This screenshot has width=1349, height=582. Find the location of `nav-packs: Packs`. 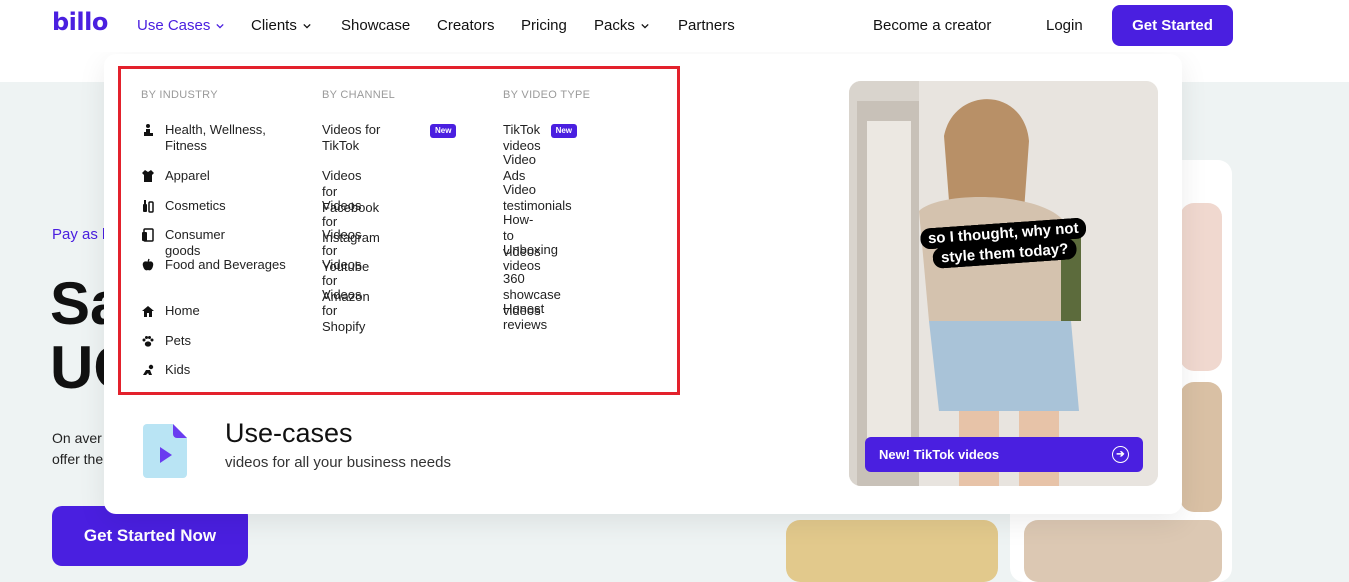

nav-packs: Packs is located at coordinates (621, 25).